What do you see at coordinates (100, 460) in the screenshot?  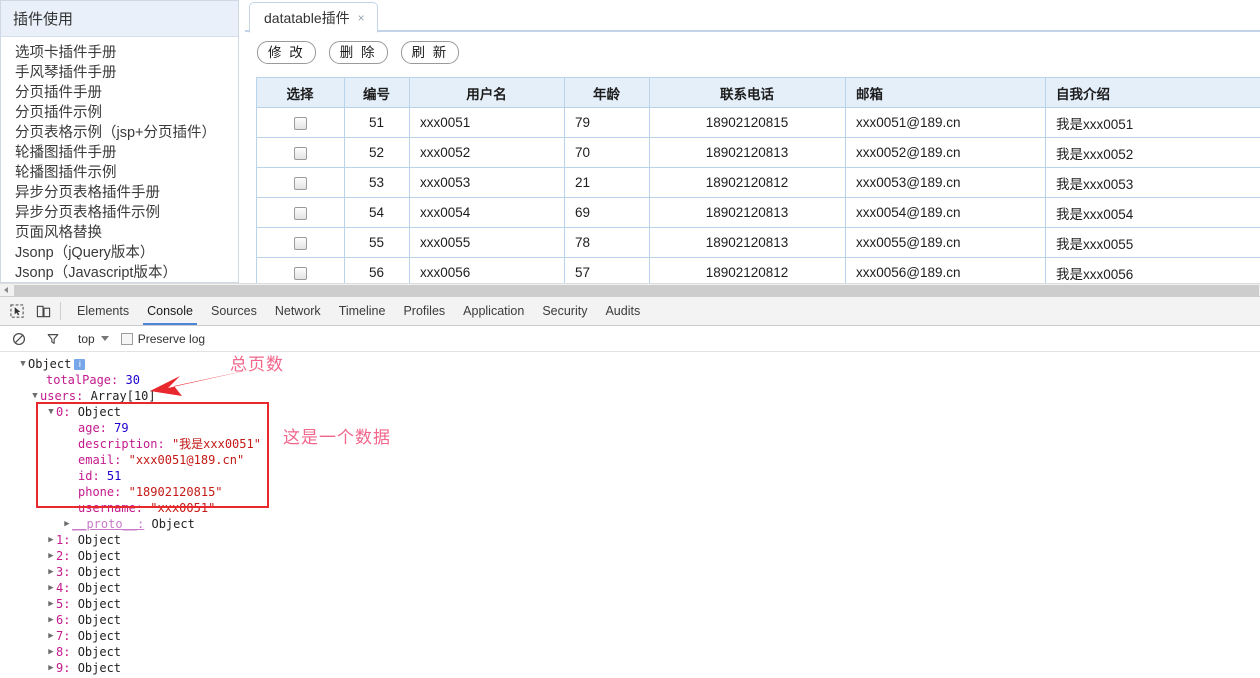 I see `prop-key: email:` at bounding box center [100, 460].